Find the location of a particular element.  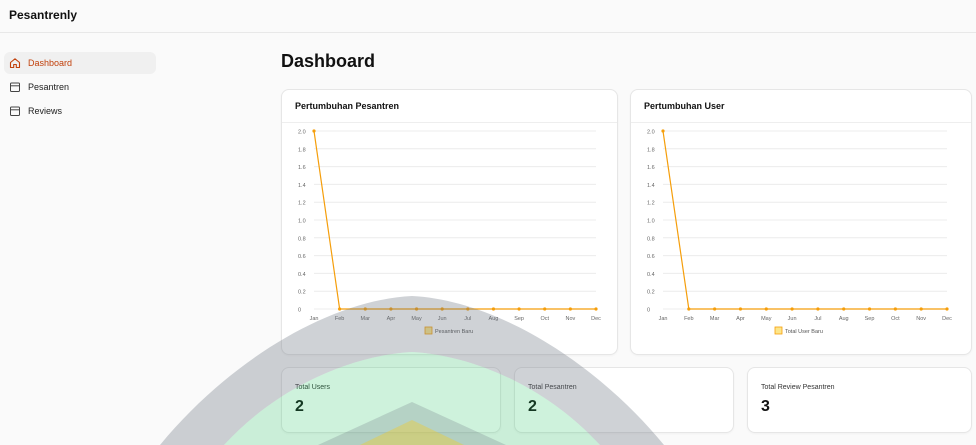

sidebar-item-pesantren: Pesantren is located at coordinates (80, 87).